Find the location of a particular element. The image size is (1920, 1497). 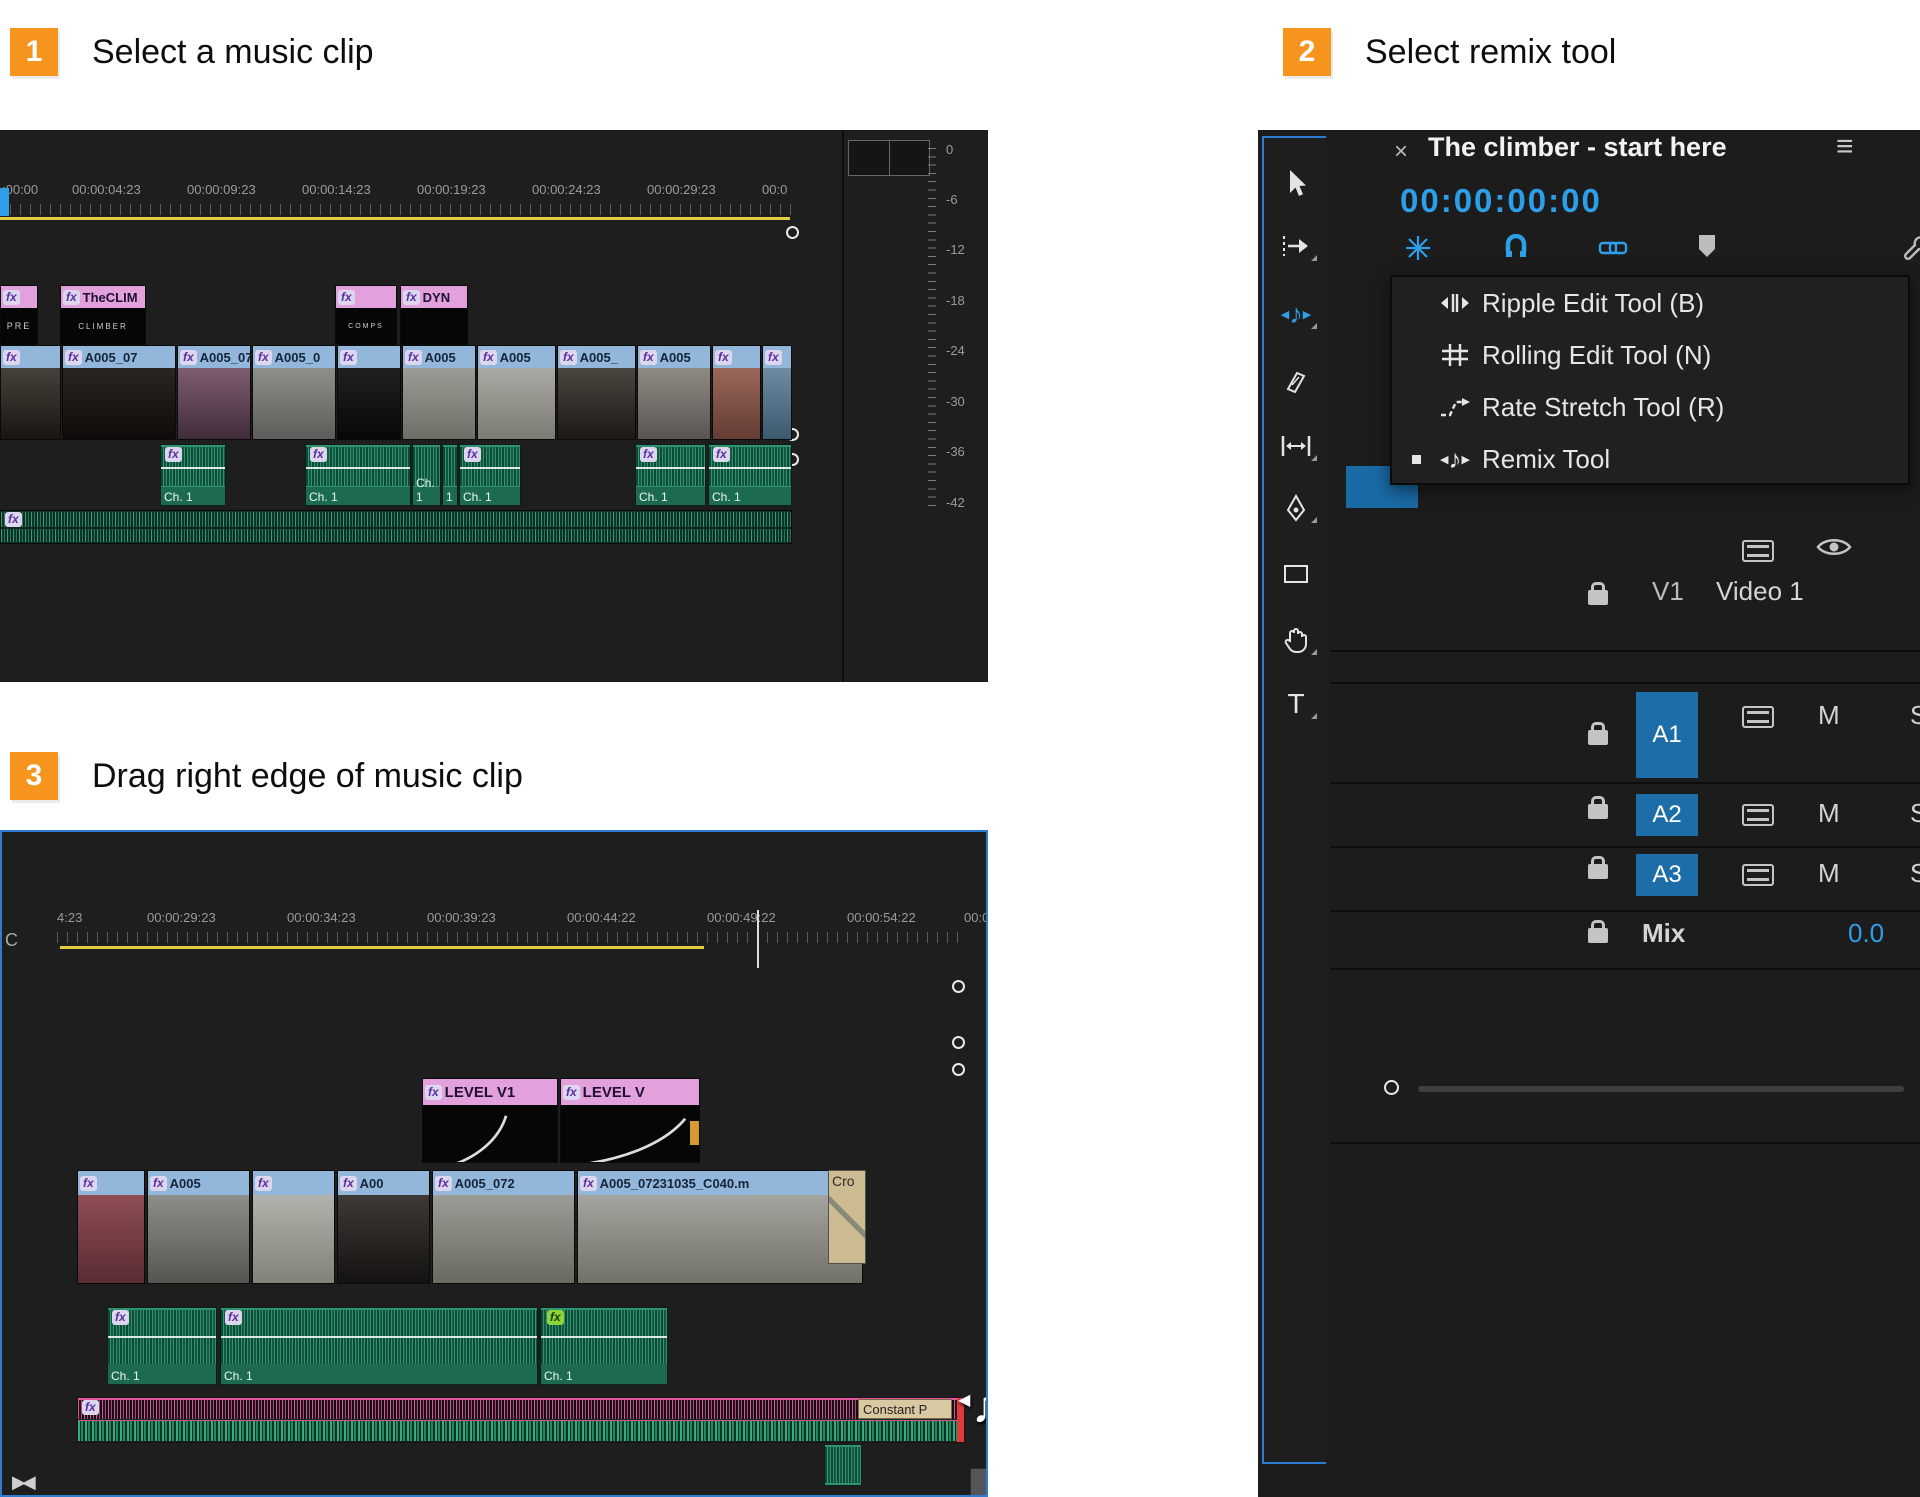

video-clip: fx A00 is located at coordinates (383, 1227).